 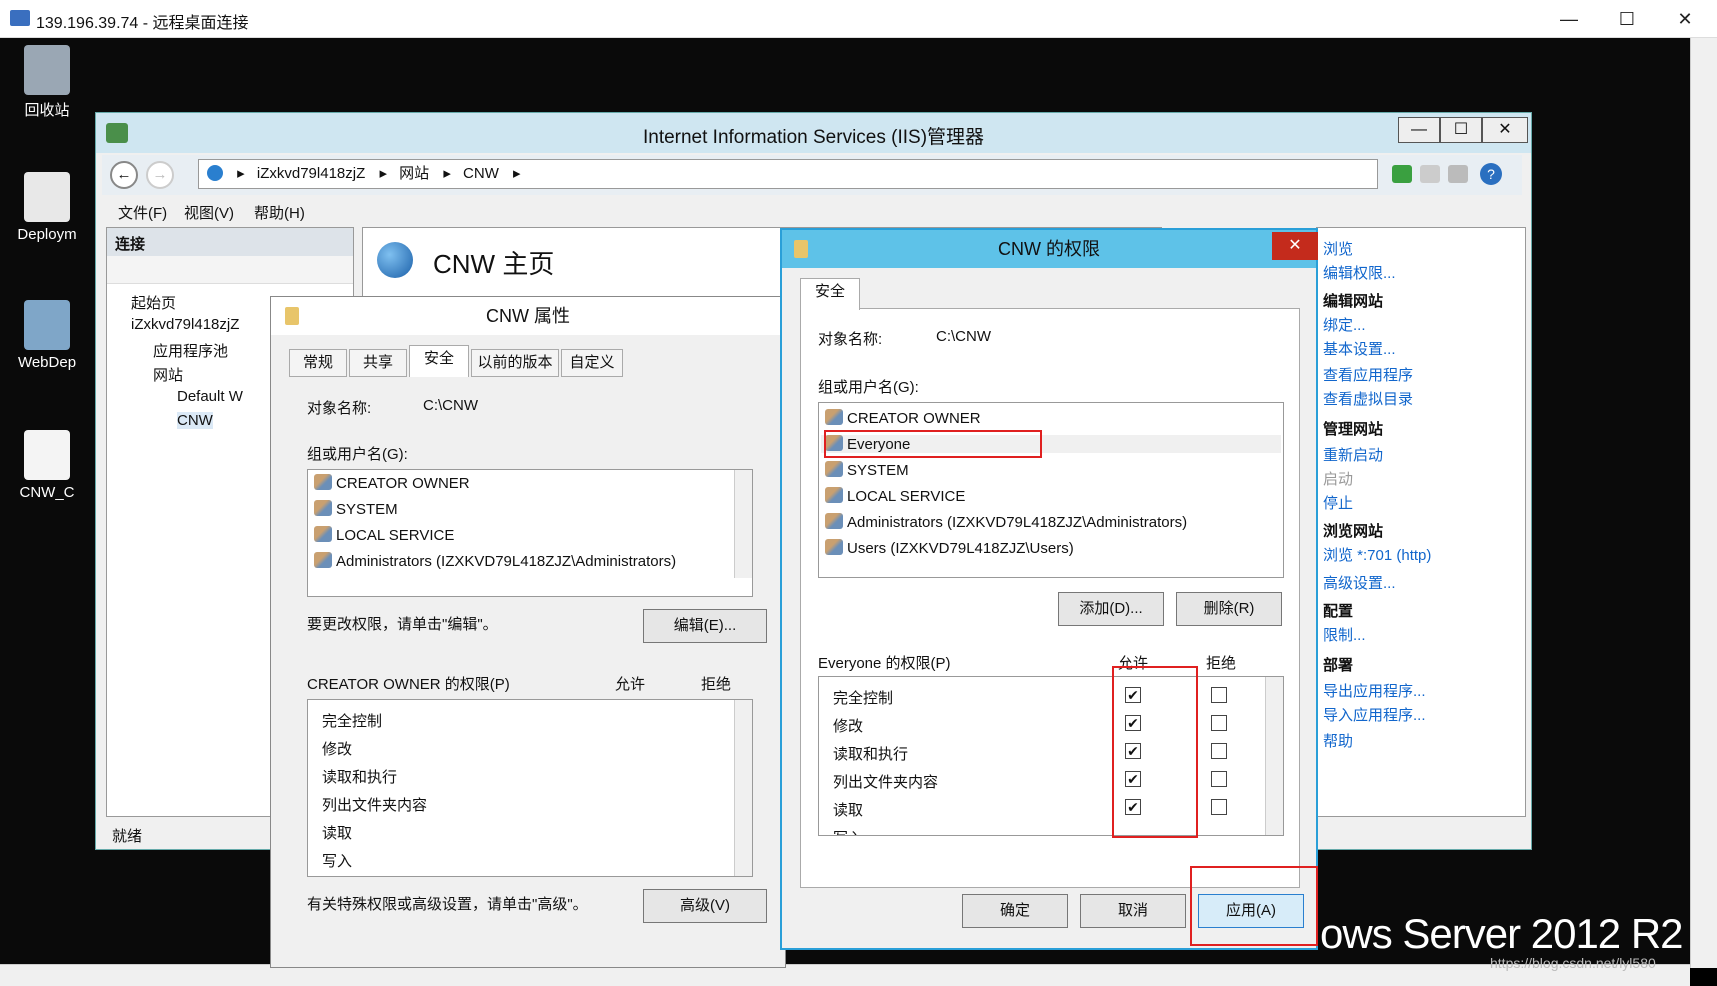 What do you see at coordinates (1229, 609) in the screenshot?
I see `remove-button: 删除(R)` at bounding box center [1229, 609].